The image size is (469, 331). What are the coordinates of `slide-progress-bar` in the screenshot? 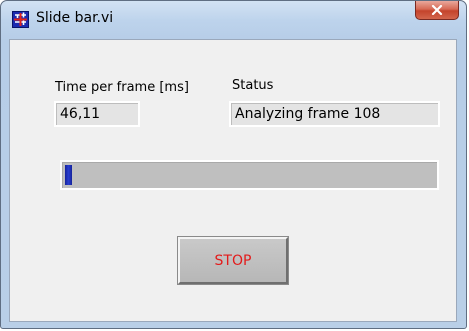 It's located at (249, 175).